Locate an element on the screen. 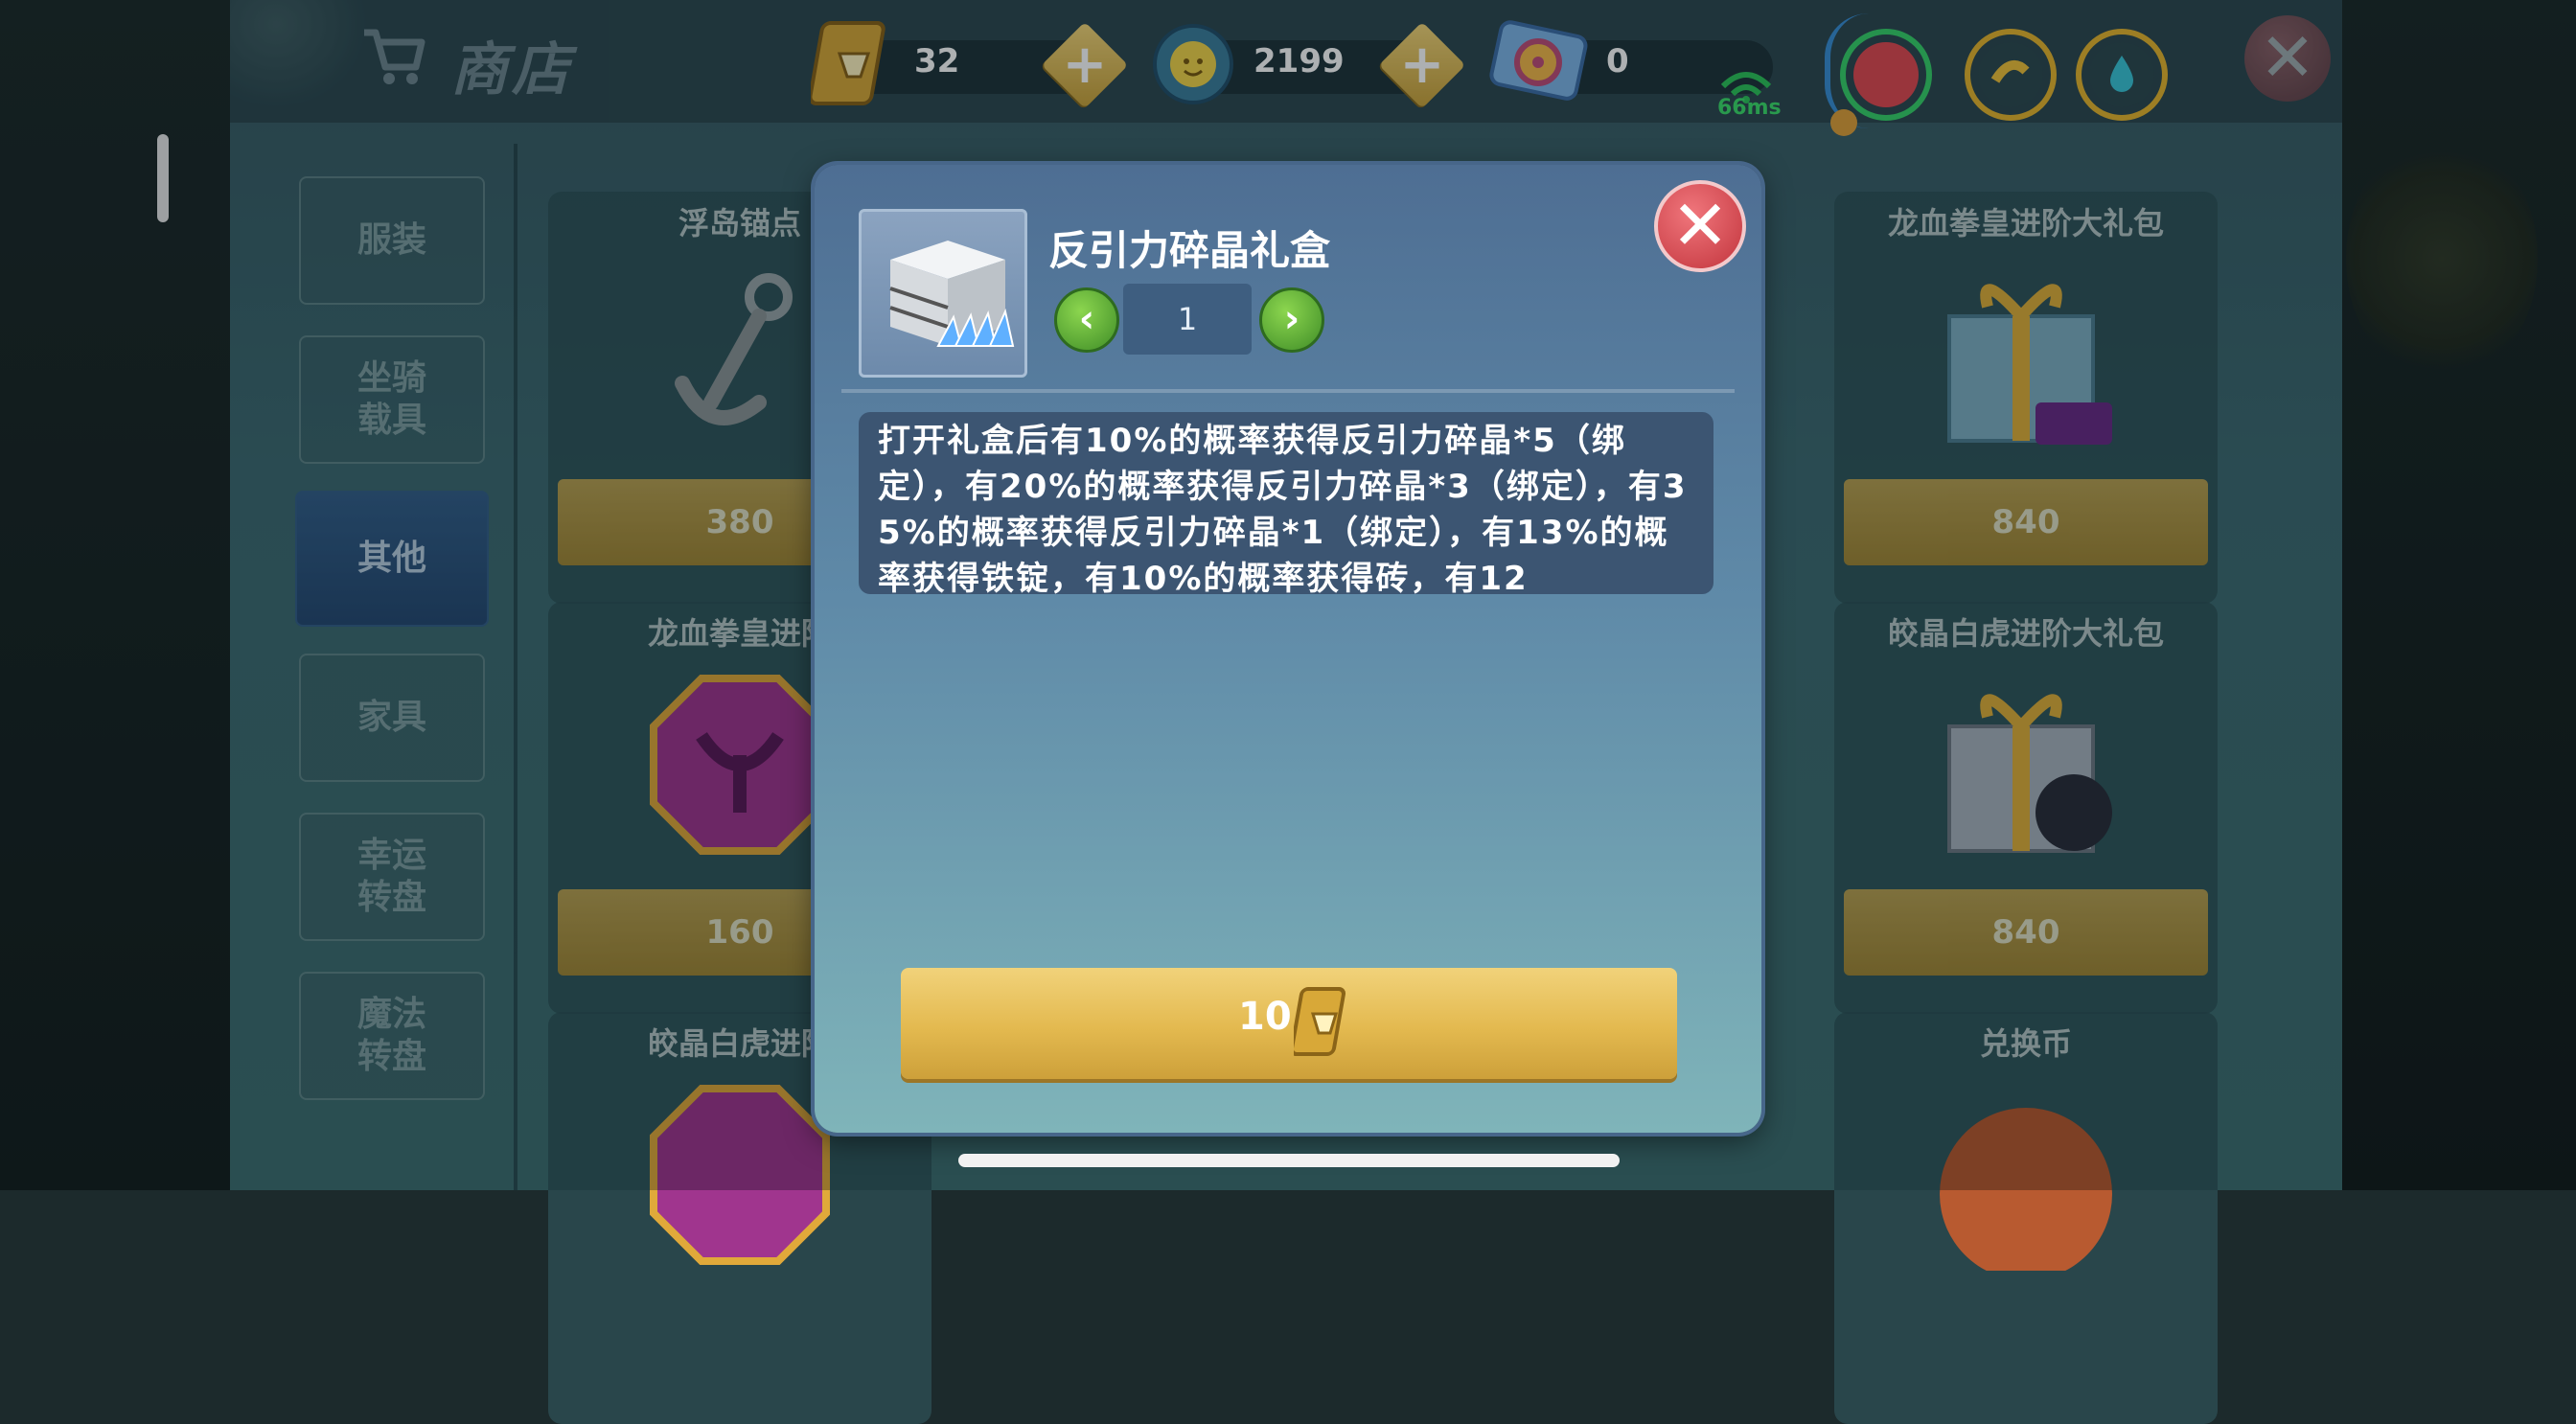 Image resolution: width=2576 pixels, height=1424 pixels. gem-currency-icon is located at coordinates (1320, 1021).